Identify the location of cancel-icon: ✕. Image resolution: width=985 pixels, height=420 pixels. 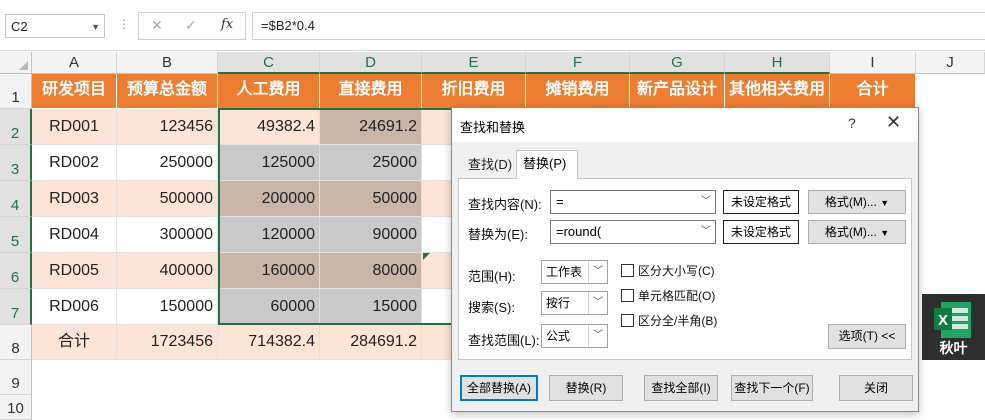
(157, 25).